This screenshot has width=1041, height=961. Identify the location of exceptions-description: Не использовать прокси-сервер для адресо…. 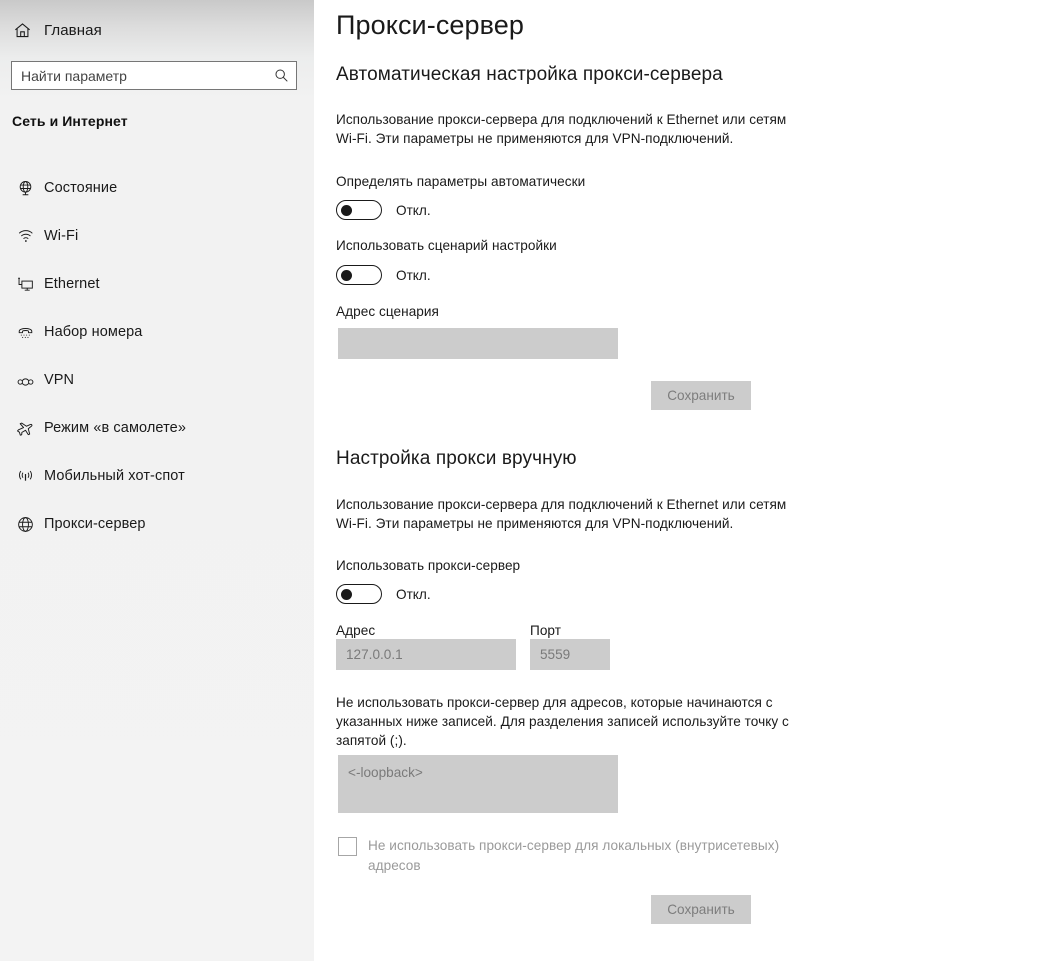
(562, 721).